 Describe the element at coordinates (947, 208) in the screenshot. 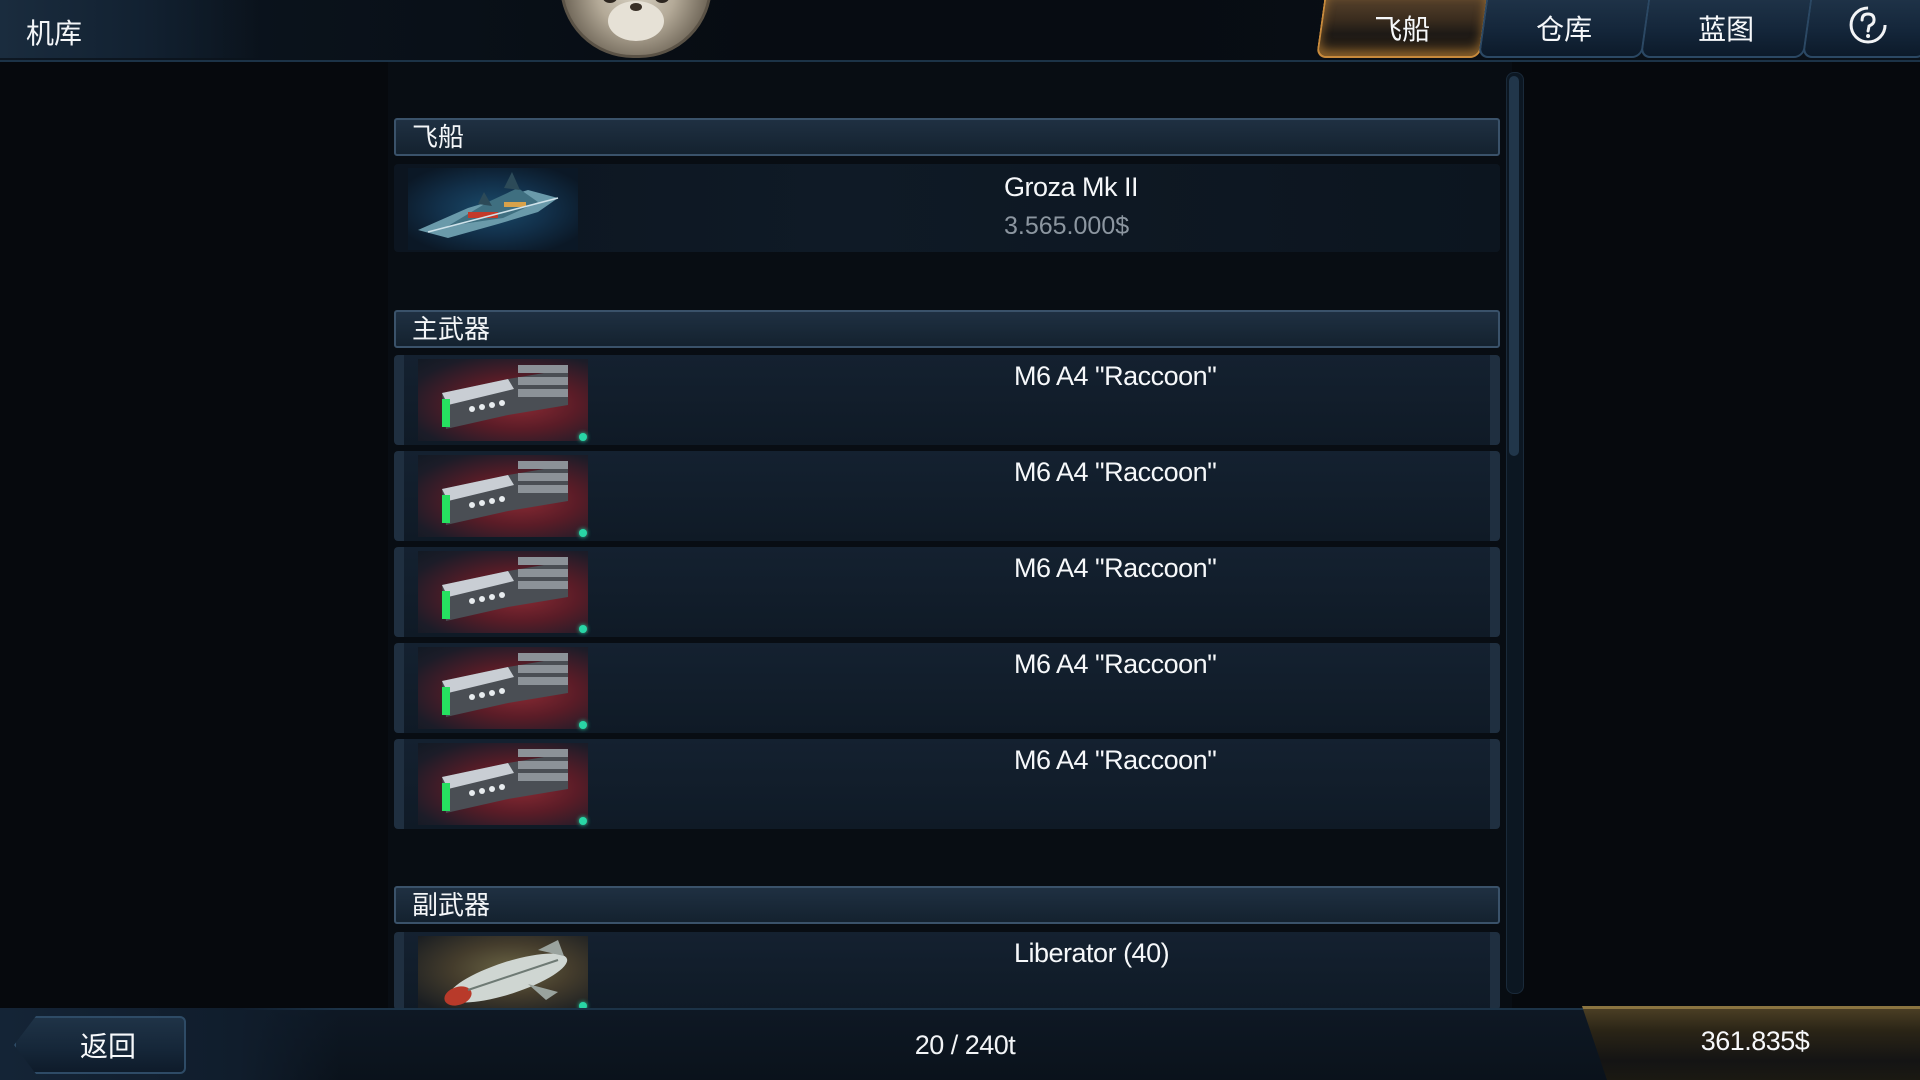

I see `ship-row: Groza Mk II 3.565.000$` at that location.